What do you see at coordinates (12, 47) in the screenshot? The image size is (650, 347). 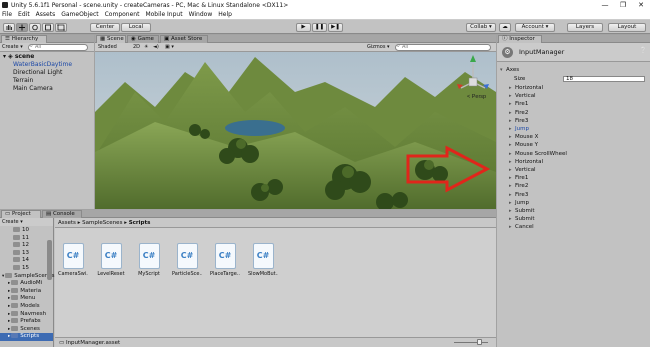 I see `hierarchy-create-button: Create ▾` at bounding box center [12, 47].